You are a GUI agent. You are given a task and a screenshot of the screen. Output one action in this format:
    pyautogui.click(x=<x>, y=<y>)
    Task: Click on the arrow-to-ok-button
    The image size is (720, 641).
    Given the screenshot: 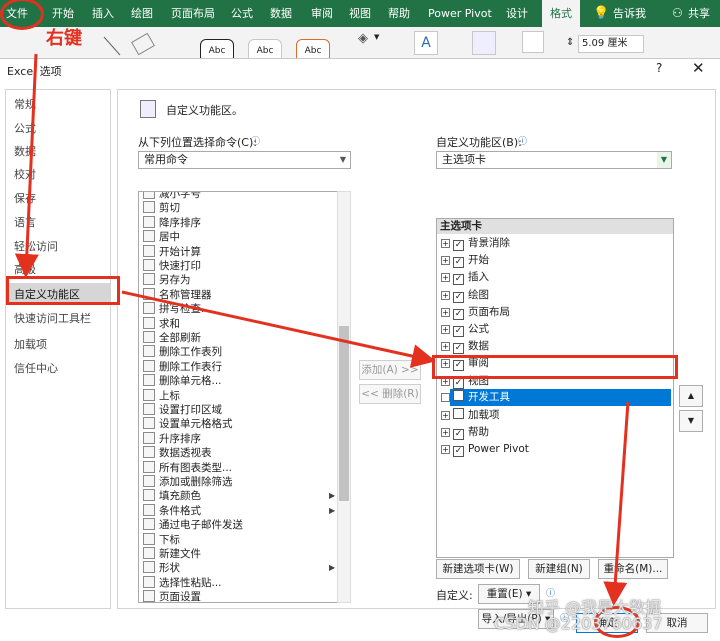 What is the action you would take?
    pyautogui.click(x=616, y=503)
    